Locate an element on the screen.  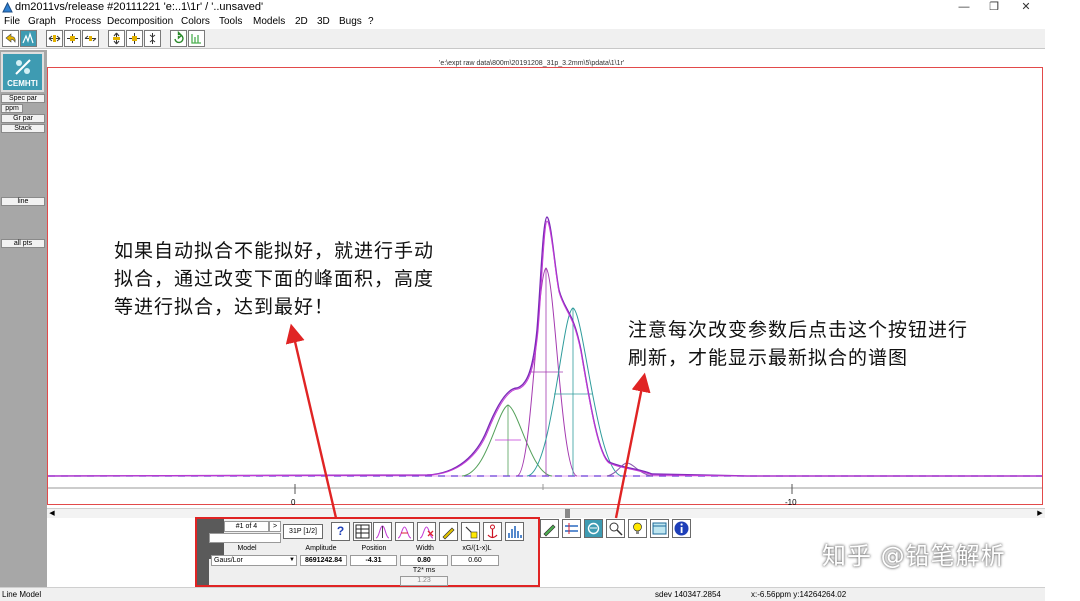
arrow-to-right-note is located at coordinates (632, 445).